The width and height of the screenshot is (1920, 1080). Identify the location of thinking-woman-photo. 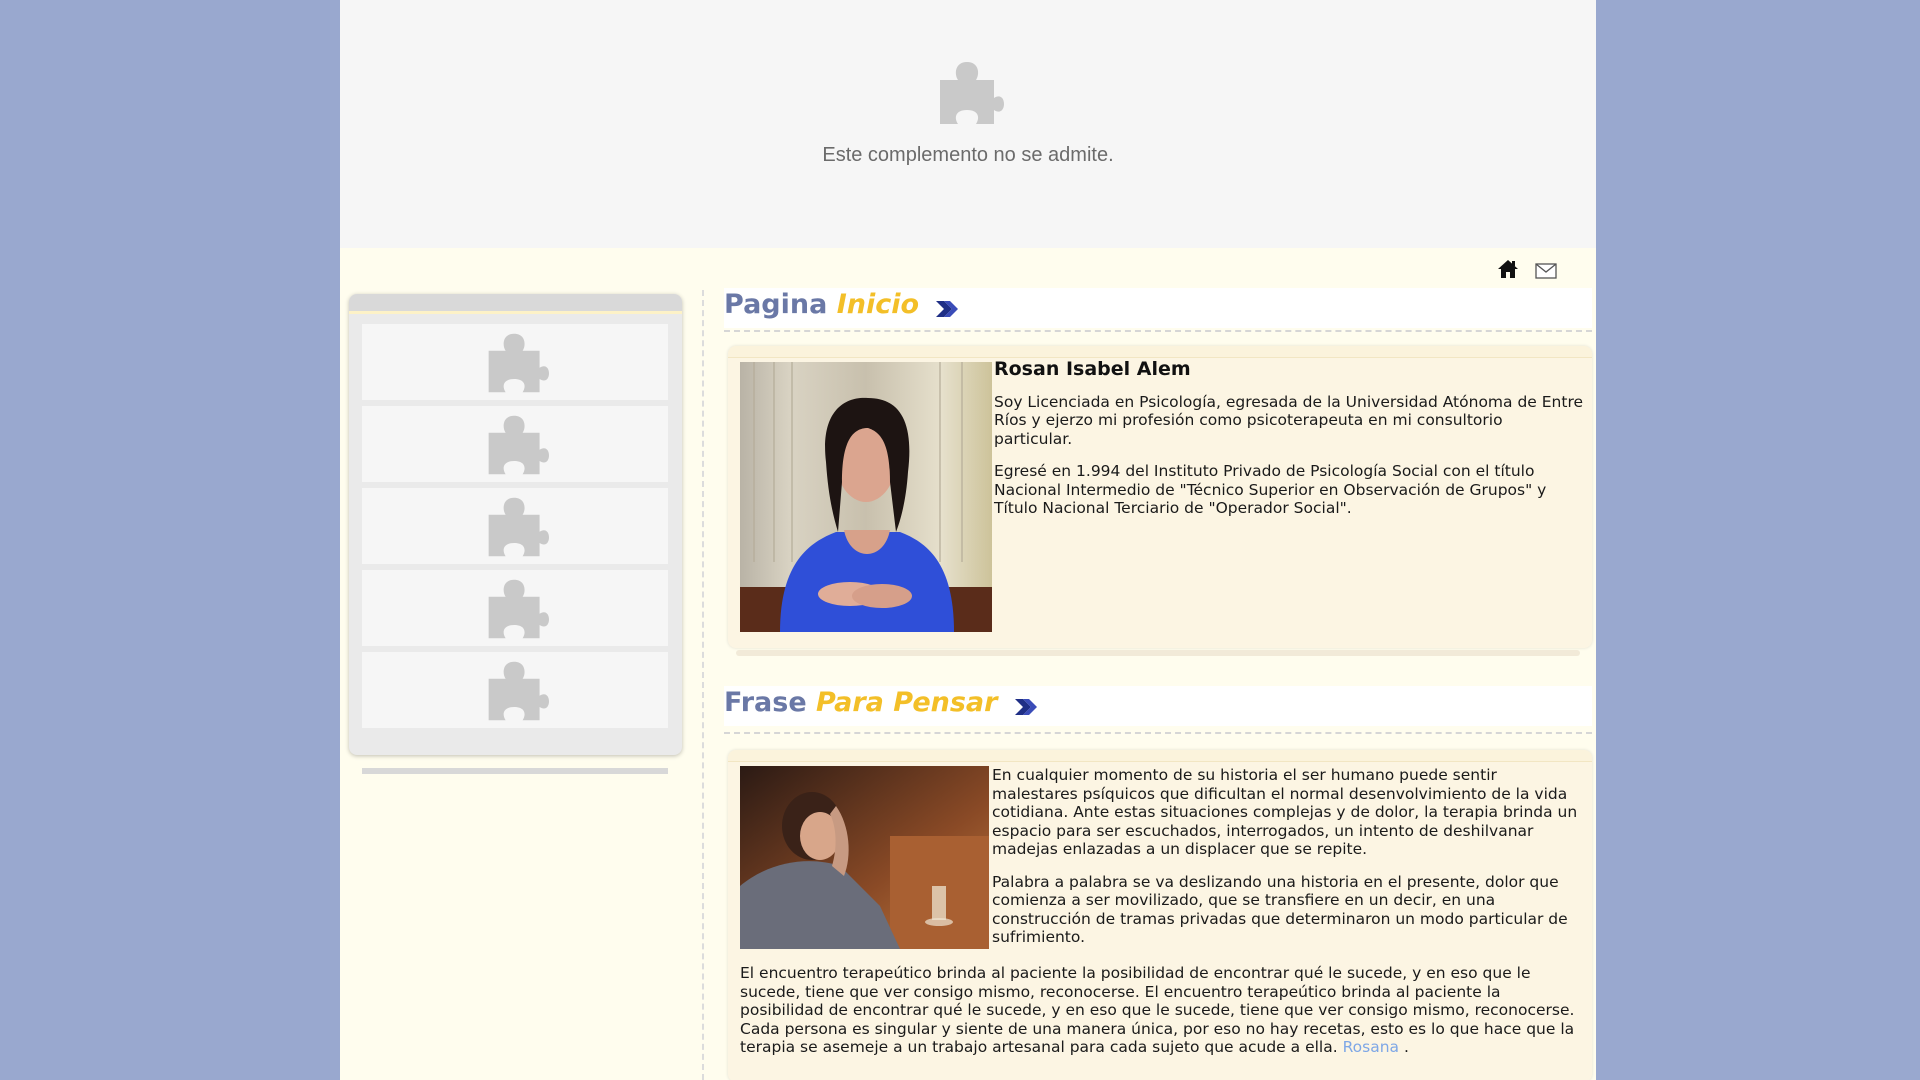
(864, 857).